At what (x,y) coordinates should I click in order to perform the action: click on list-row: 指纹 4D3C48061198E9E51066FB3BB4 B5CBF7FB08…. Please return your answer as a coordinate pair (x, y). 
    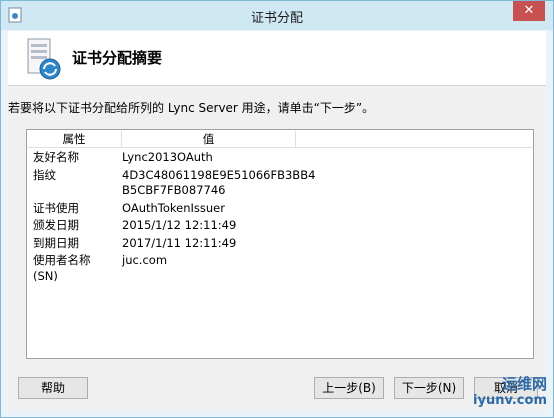
    Looking at the image, I should click on (280, 184).